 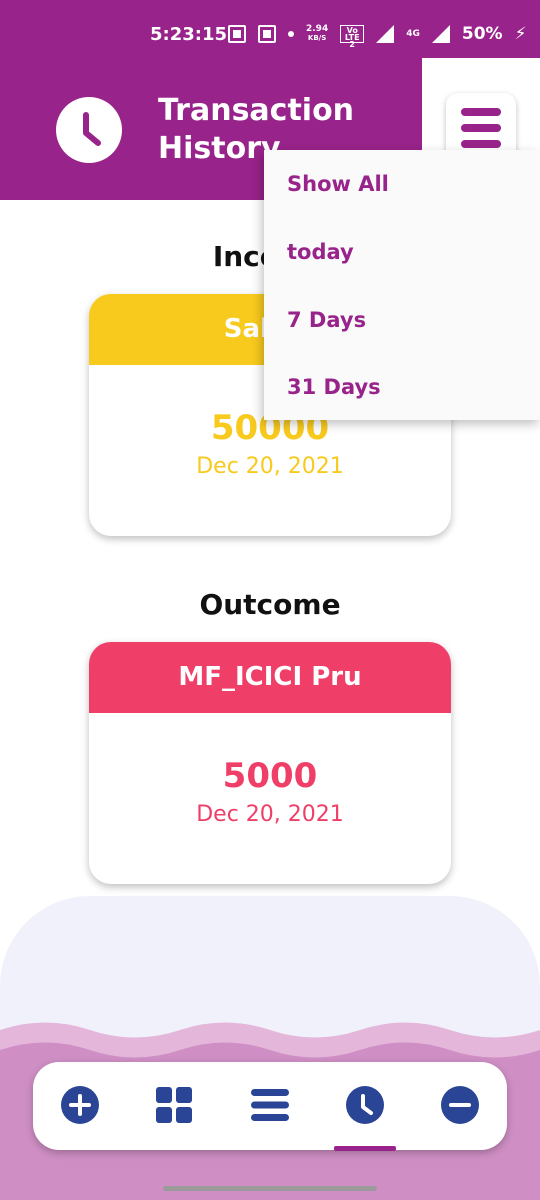 What do you see at coordinates (80, 1105) in the screenshot?
I see `add-icon` at bounding box center [80, 1105].